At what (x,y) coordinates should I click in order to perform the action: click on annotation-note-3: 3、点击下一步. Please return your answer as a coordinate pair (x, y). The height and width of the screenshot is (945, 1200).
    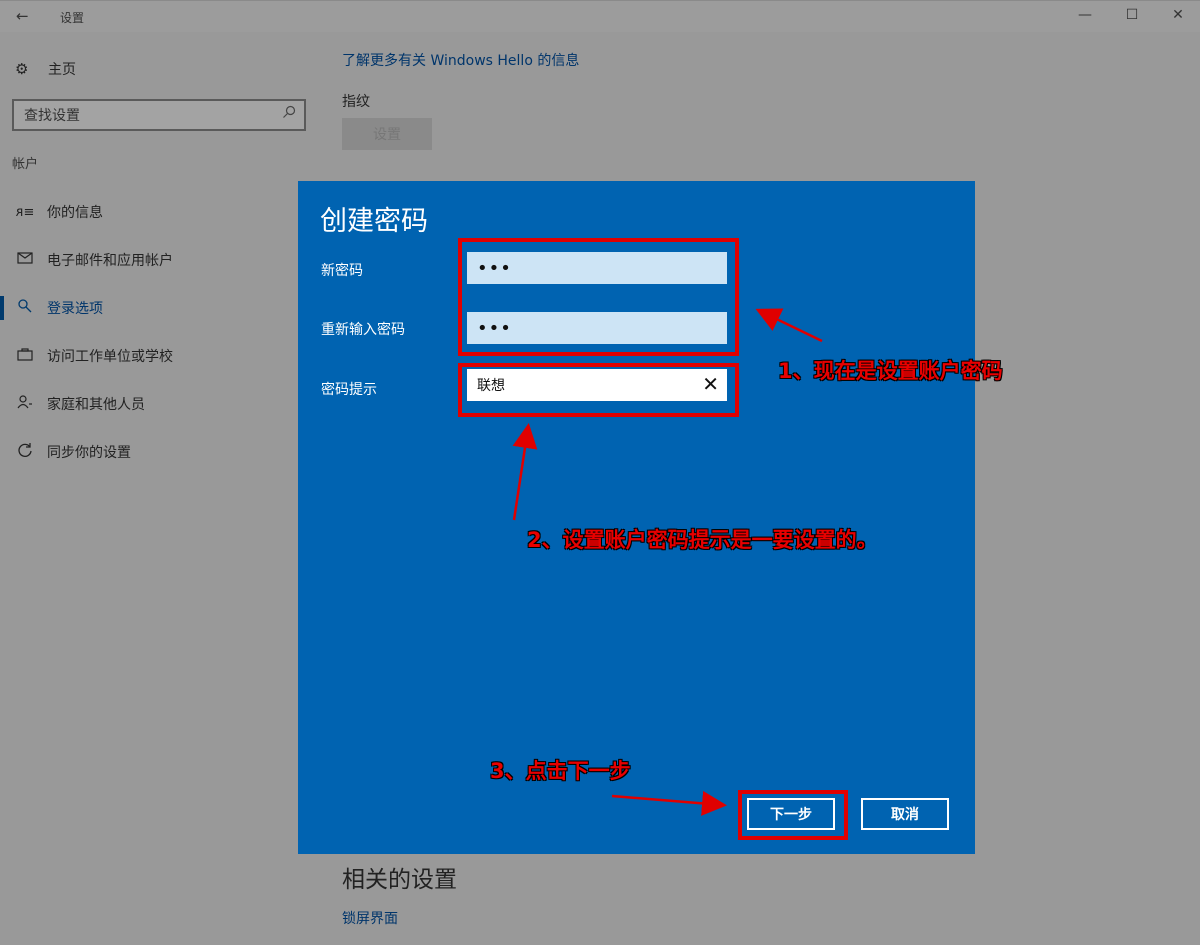
    Looking at the image, I should click on (560, 771).